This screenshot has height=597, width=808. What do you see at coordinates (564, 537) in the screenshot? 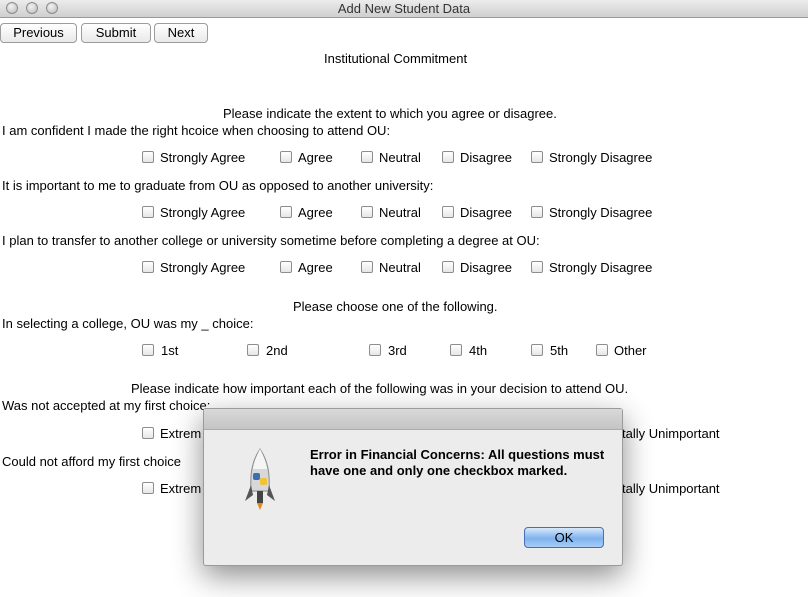
I see `ok-button: OK` at bounding box center [564, 537].